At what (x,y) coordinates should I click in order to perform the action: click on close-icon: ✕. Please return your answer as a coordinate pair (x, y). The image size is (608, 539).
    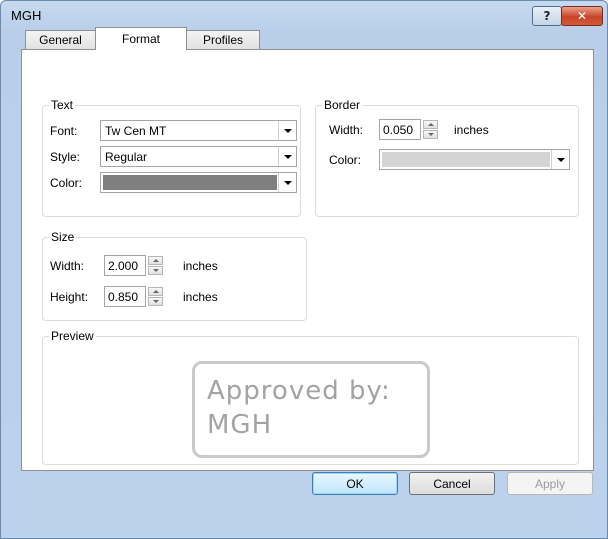
    Looking at the image, I should click on (582, 16).